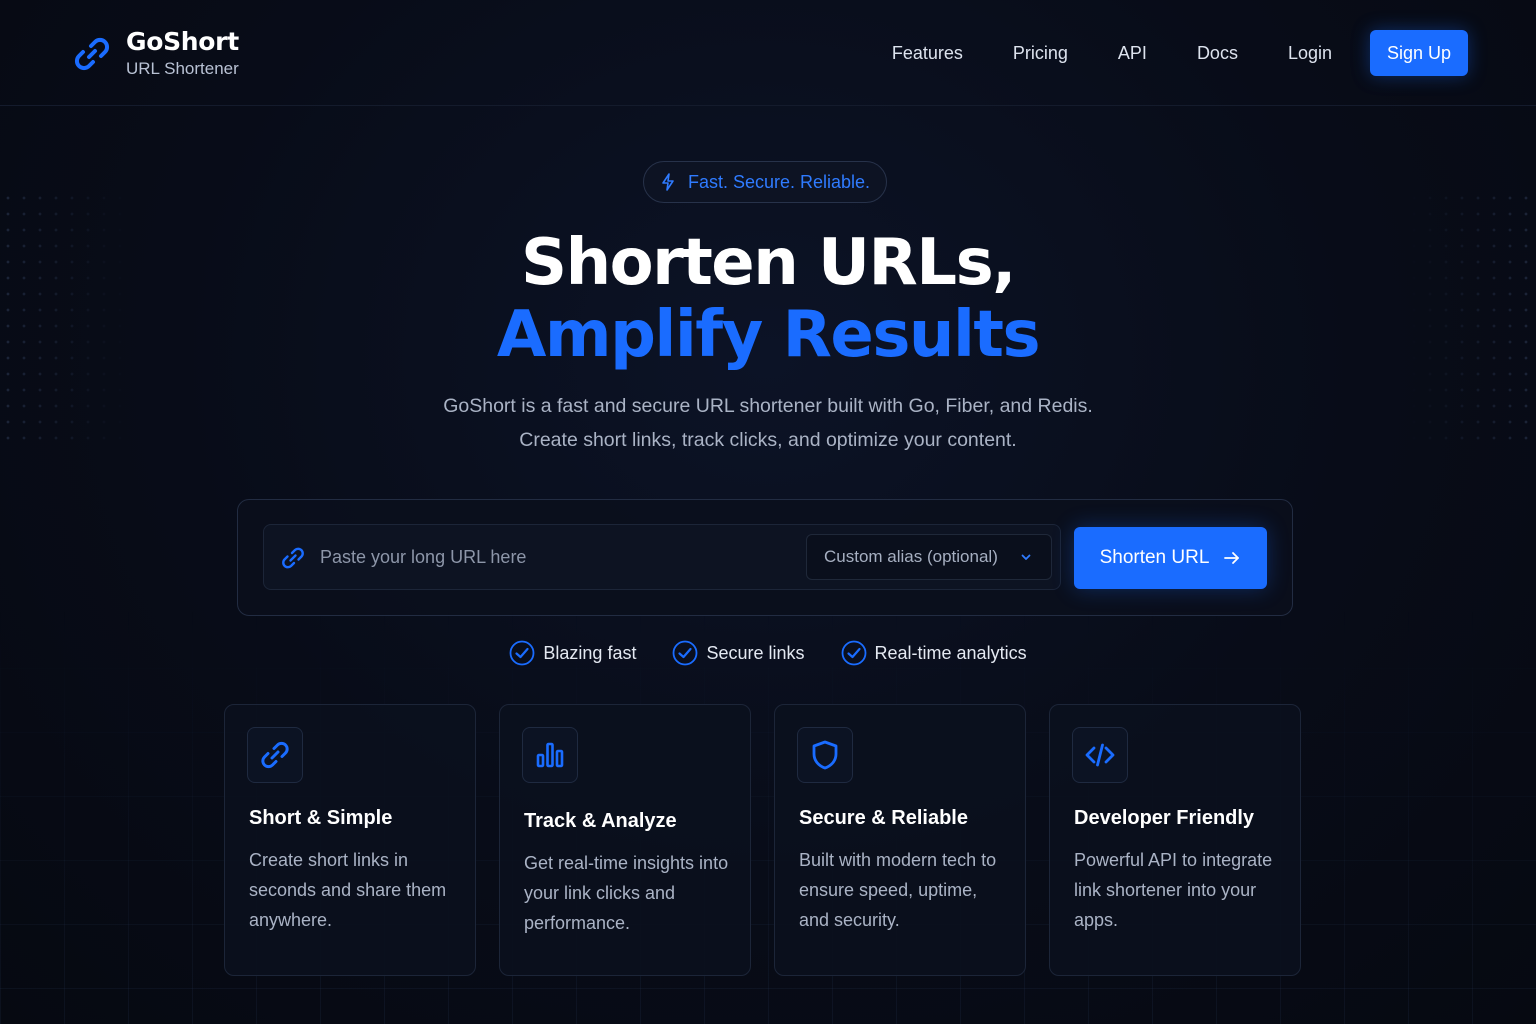 The width and height of the screenshot is (1536, 1024). What do you see at coordinates (560, 557) in the screenshot?
I see `long-url-input` at bounding box center [560, 557].